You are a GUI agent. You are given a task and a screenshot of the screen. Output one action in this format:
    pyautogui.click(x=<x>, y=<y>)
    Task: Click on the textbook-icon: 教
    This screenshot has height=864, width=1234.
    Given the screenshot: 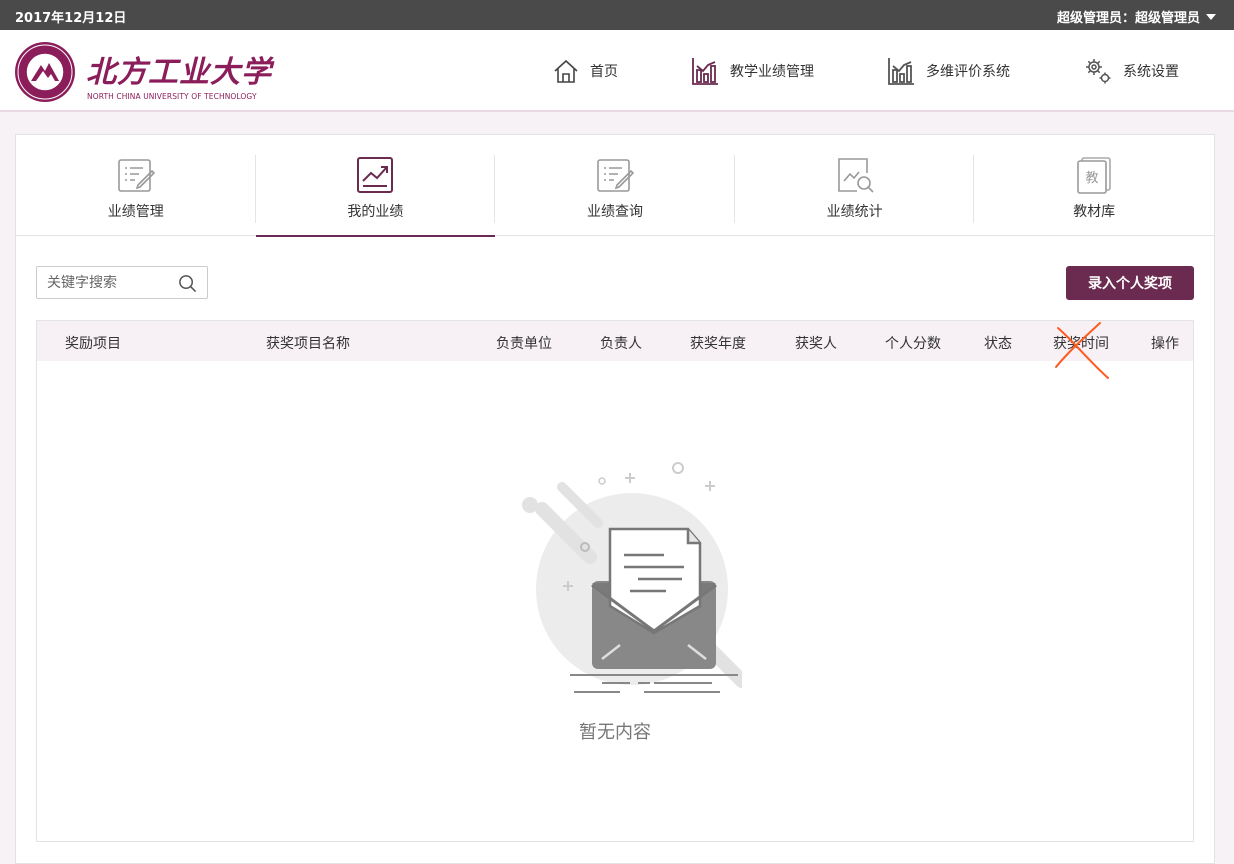 What is the action you would take?
    pyautogui.click(x=1094, y=175)
    